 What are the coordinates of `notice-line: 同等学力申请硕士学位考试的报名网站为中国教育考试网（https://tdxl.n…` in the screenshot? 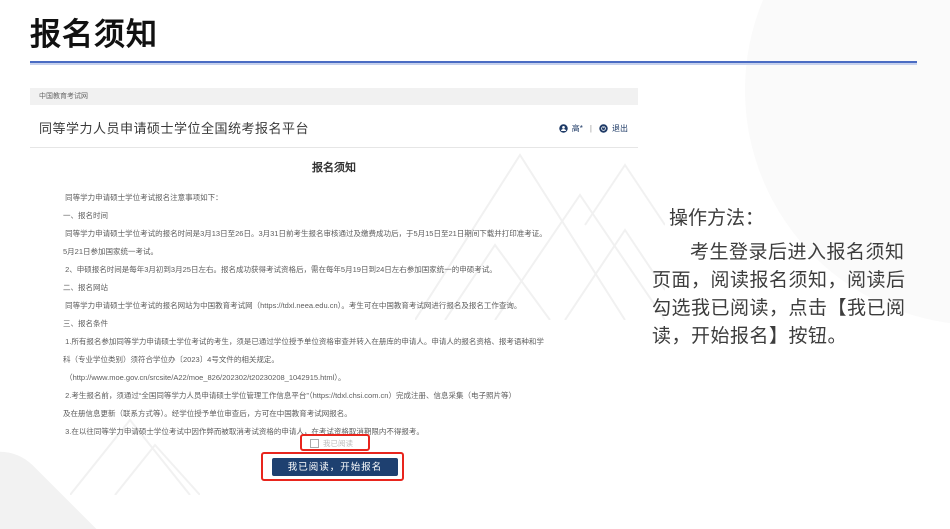 It's located at (292, 305).